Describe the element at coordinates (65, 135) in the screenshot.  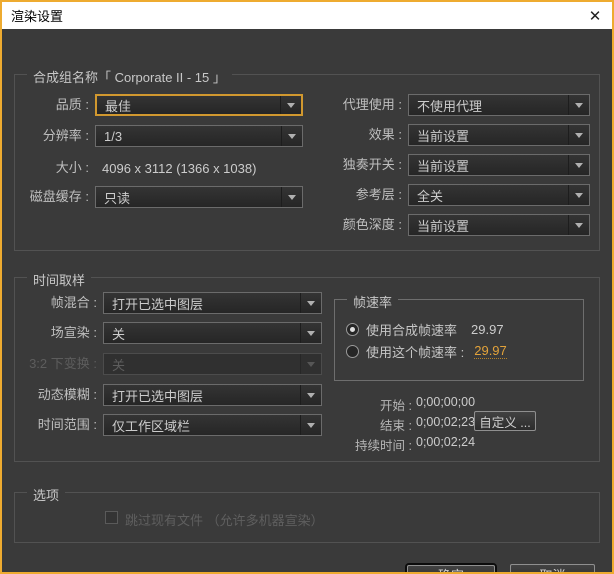
I see `resolution-label: 分辨率 :` at that location.